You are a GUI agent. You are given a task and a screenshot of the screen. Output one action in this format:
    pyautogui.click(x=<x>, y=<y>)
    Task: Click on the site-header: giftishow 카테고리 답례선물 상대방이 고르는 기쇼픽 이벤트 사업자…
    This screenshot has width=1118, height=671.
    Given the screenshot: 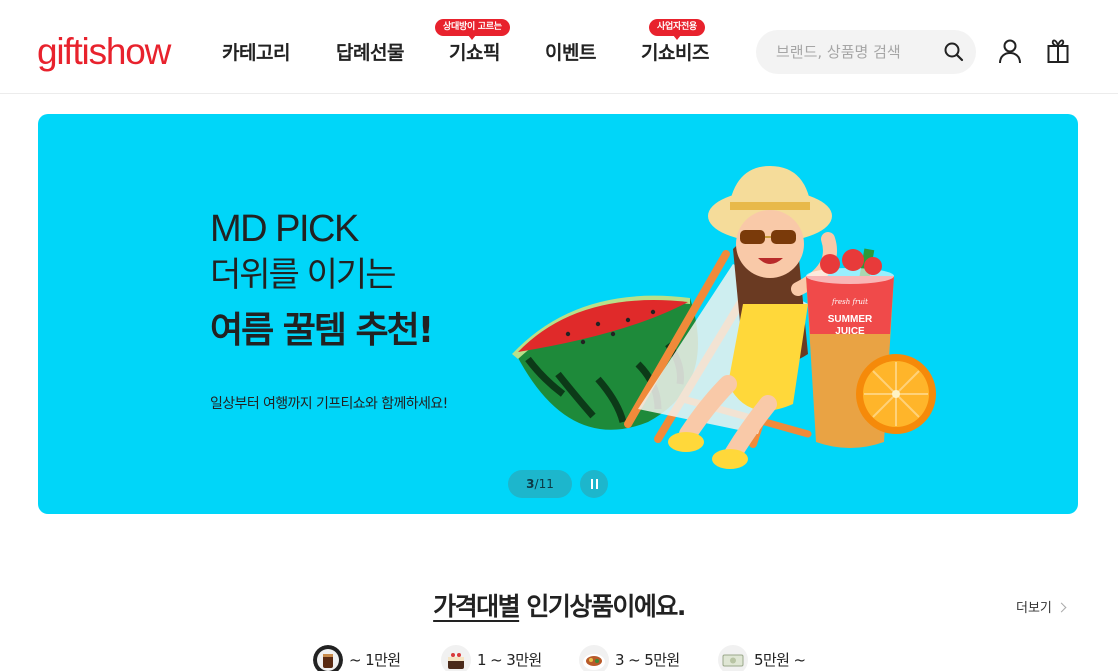 What is the action you would take?
    pyautogui.click(x=559, y=47)
    